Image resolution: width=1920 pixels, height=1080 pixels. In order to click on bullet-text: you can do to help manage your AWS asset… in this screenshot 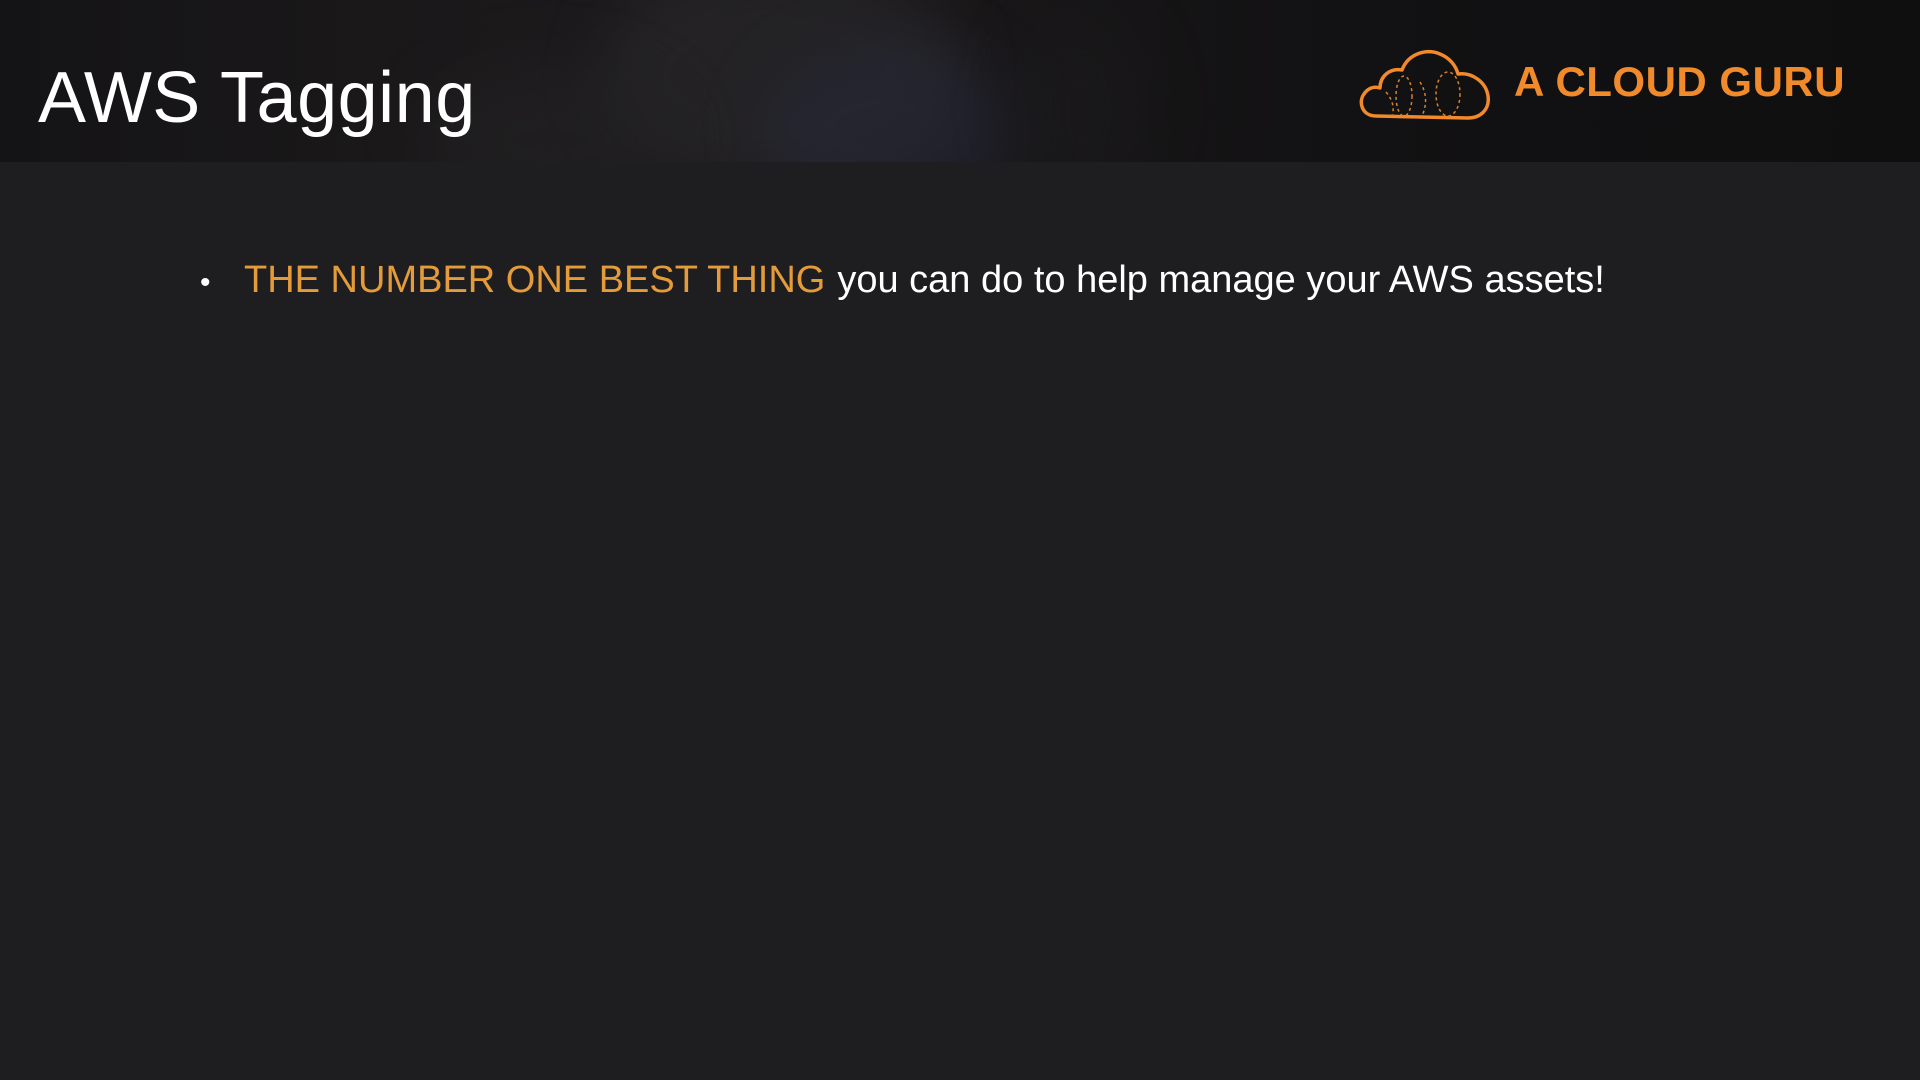, I will do `click(1221, 280)`.